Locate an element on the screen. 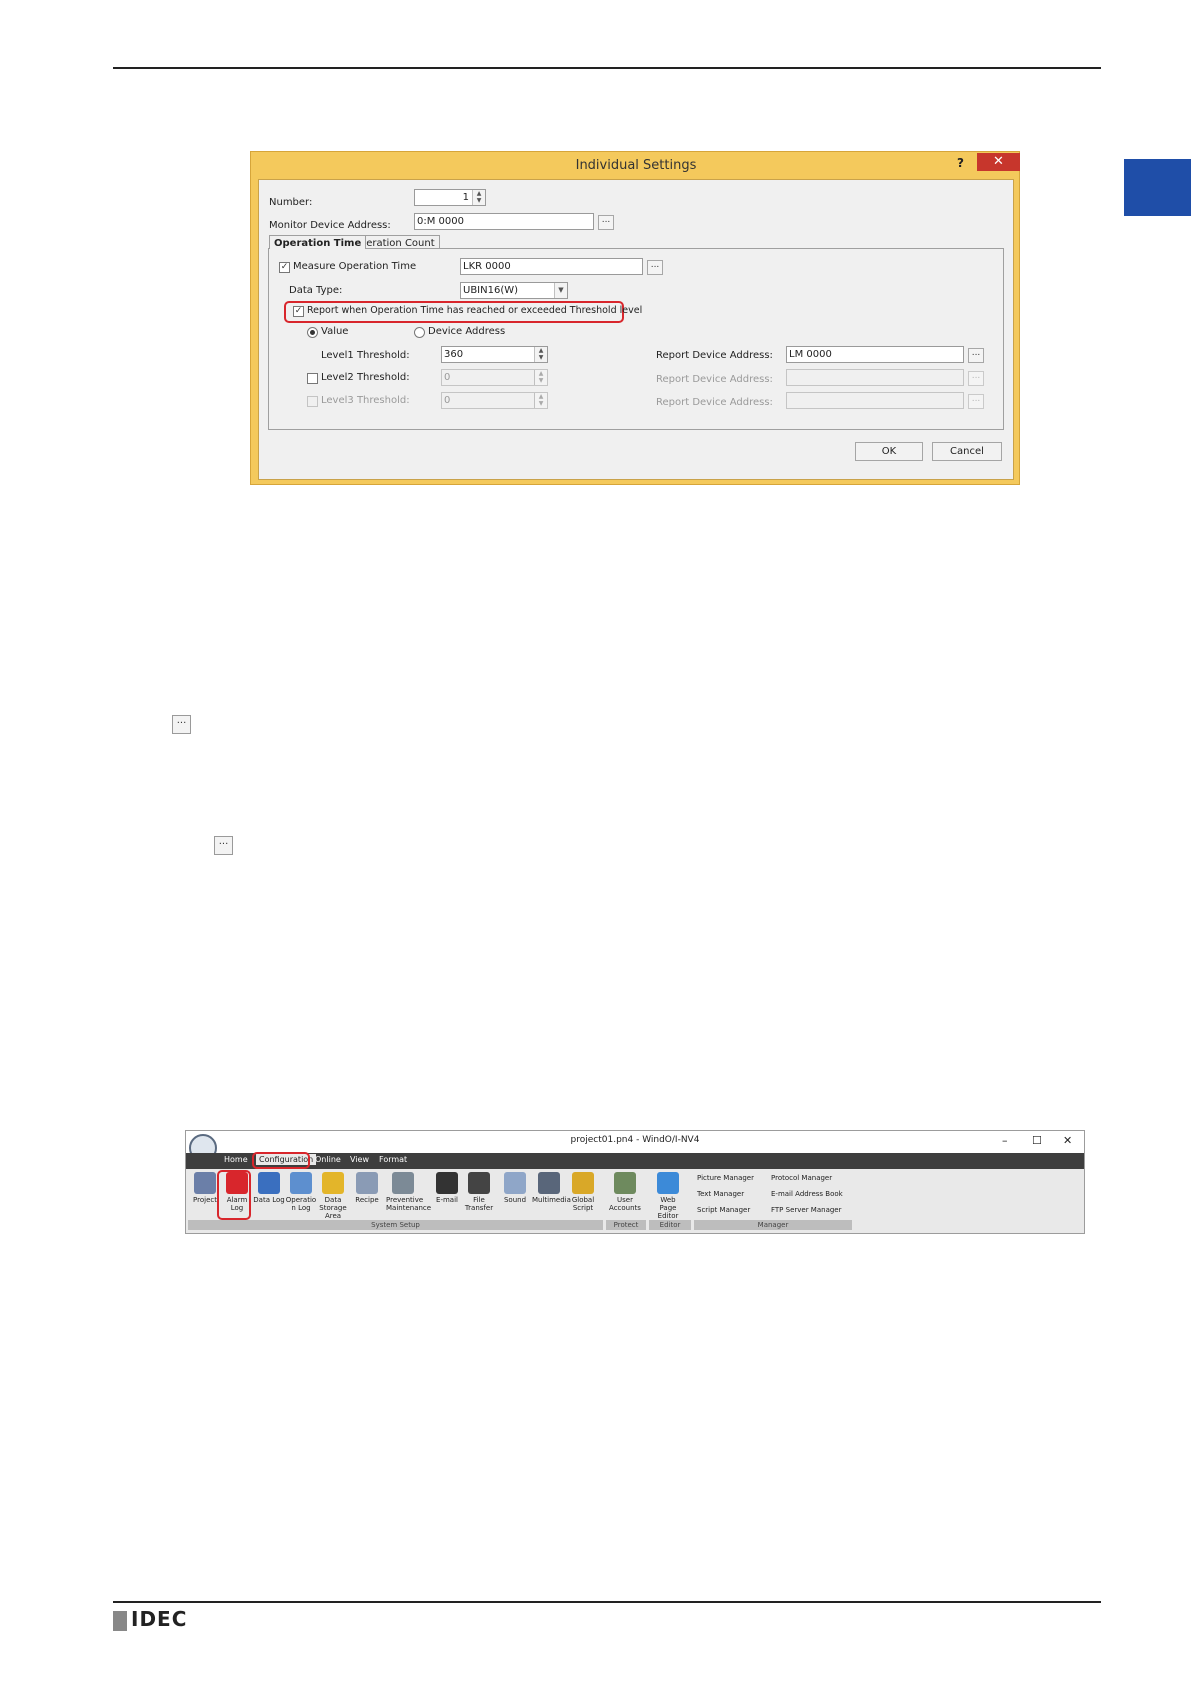  report-addr1-input: LM 0000 is located at coordinates (875, 354).